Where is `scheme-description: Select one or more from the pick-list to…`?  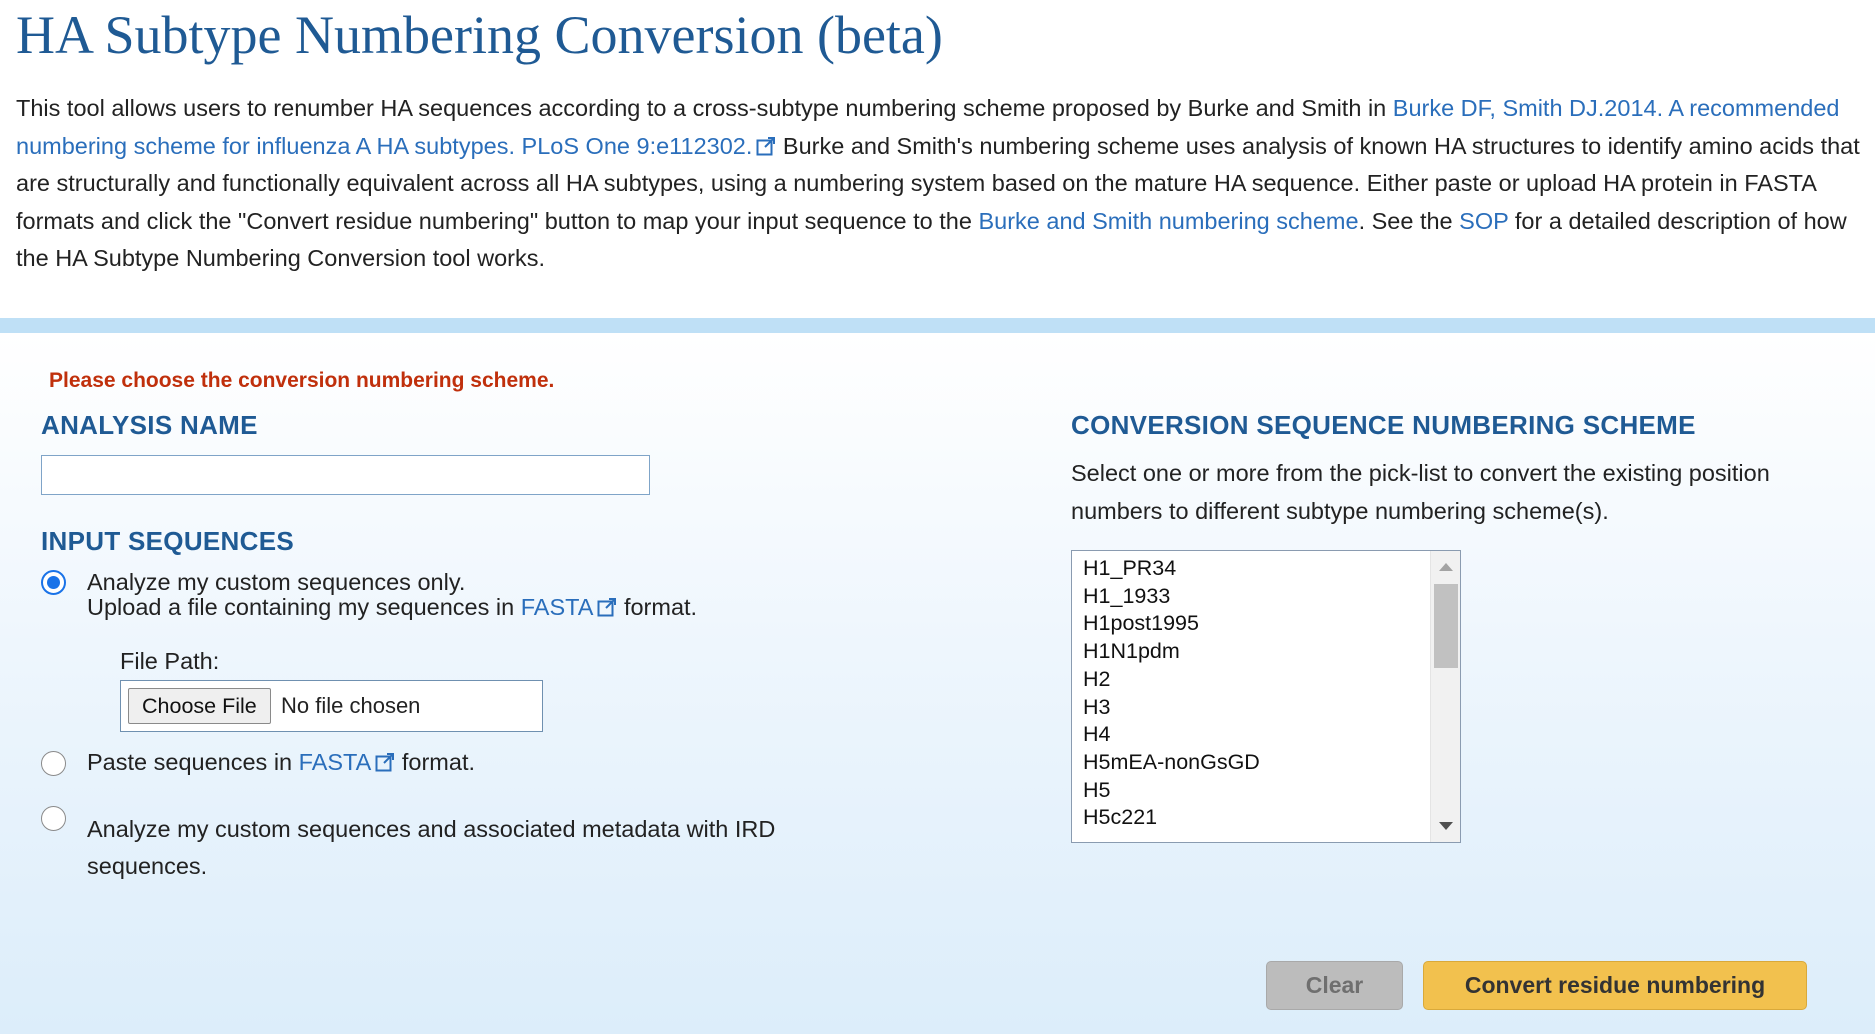 scheme-description: Select one or more from the pick-list to… is located at coordinates (1420, 492).